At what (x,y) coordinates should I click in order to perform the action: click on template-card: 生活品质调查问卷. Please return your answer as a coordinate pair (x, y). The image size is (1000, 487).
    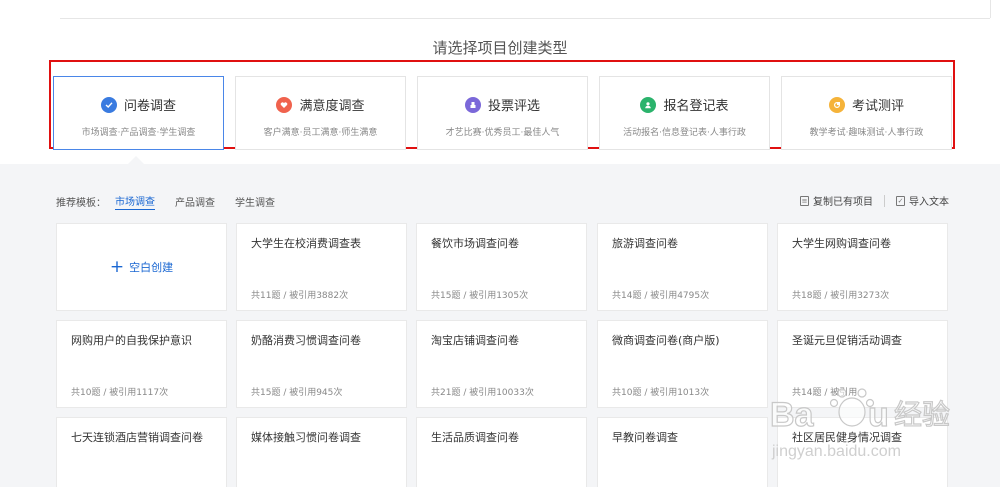
    Looking at the image, I should click on (501, 452).